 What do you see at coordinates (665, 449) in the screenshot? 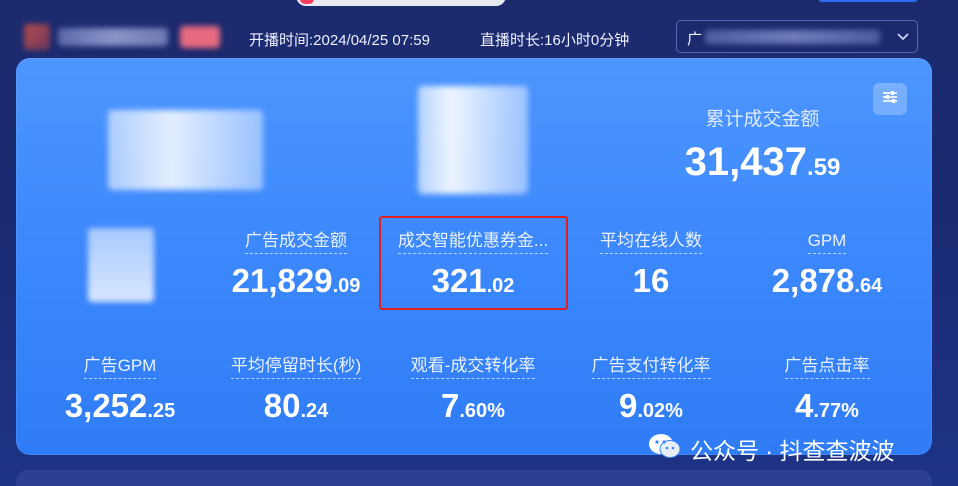
I see `wechat-icon` at bounding box center [665, 449].